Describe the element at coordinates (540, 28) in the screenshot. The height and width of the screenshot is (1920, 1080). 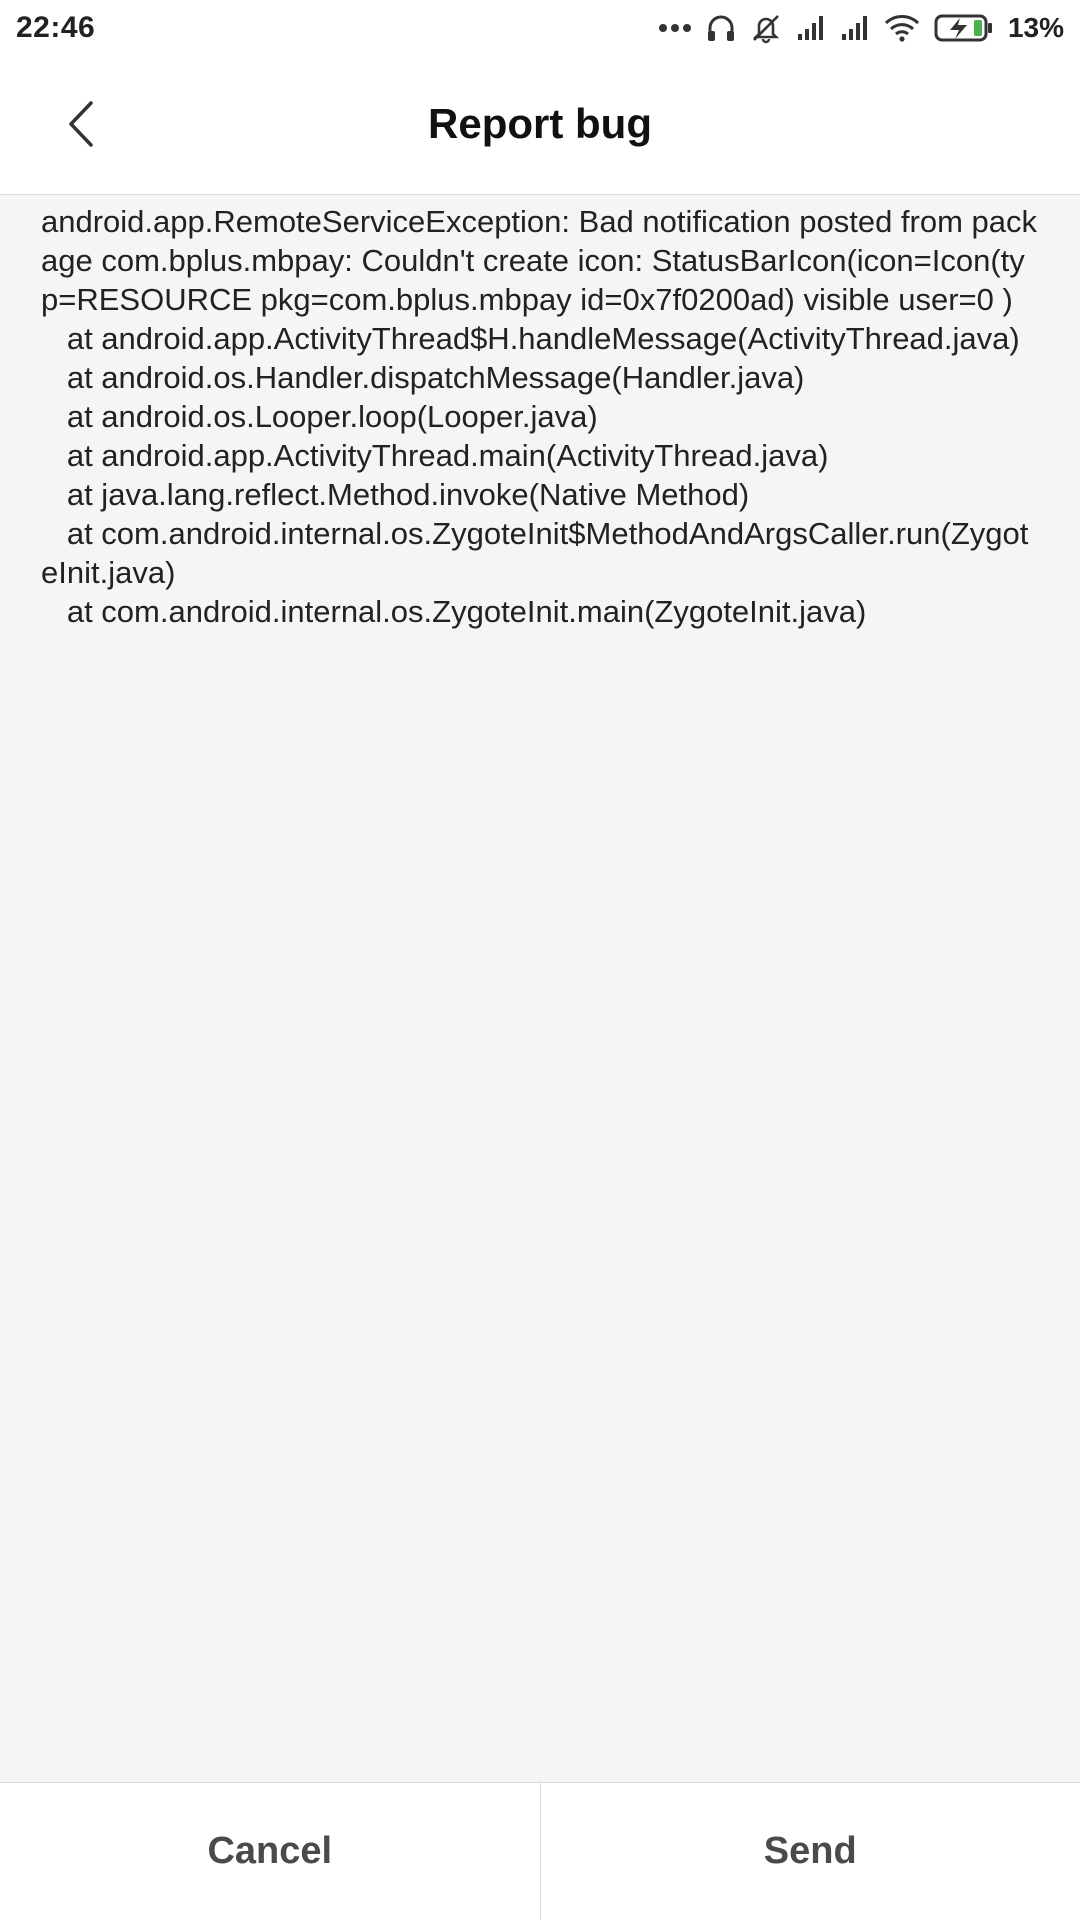
I see `status-bar: 22:46 13%` at that location.